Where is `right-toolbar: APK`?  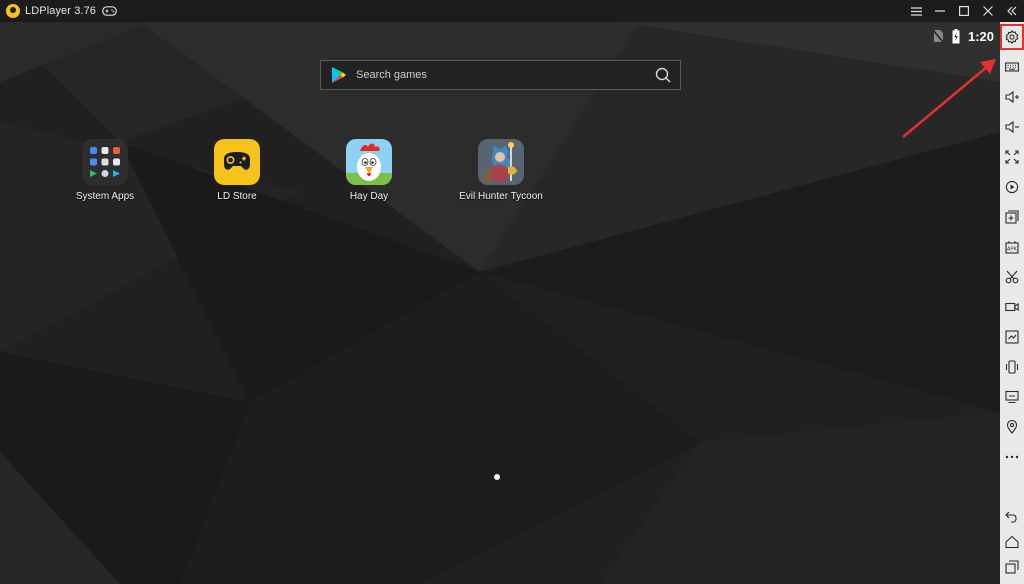 right-toolbar: APK is located at coordinates (1012, 303).